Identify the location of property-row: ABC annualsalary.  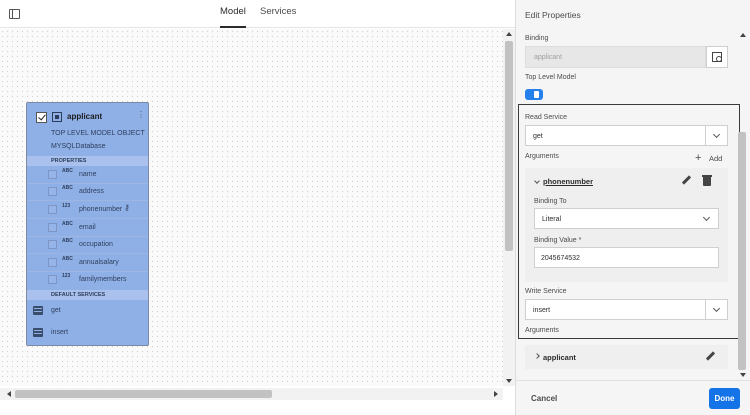
(87, 263).